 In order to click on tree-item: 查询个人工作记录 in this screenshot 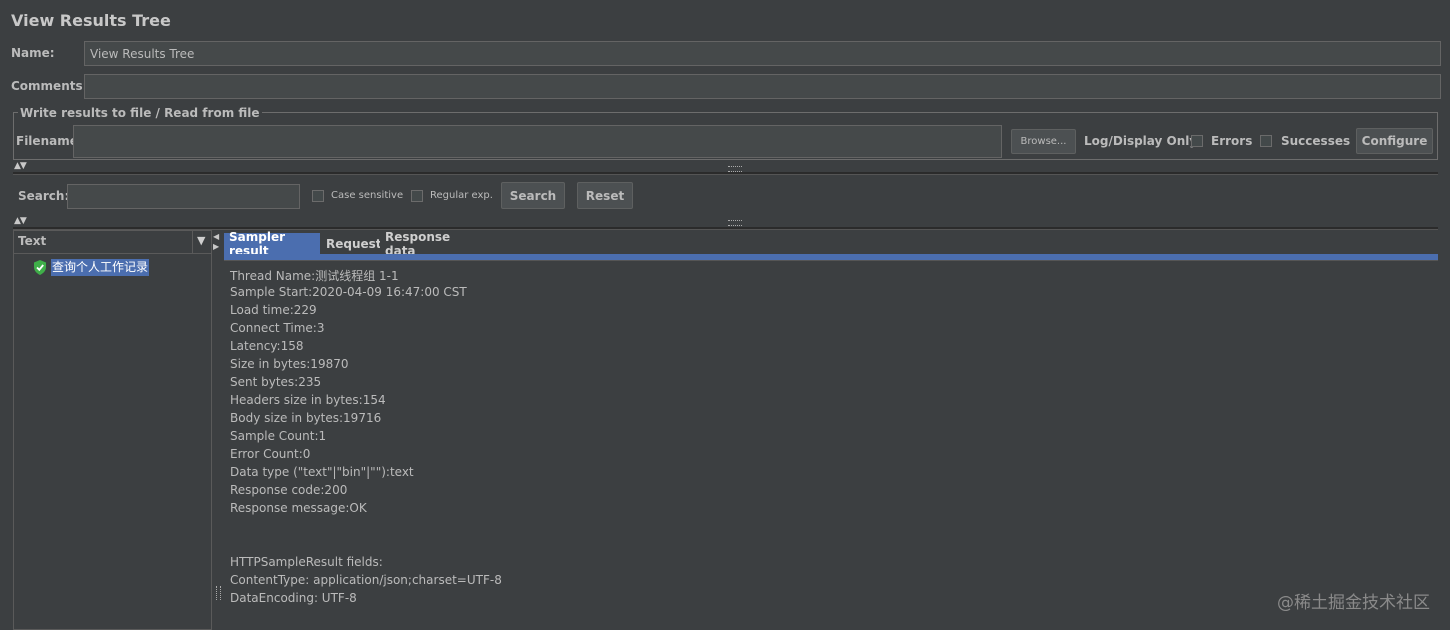, I will do `click(112, 267)`.